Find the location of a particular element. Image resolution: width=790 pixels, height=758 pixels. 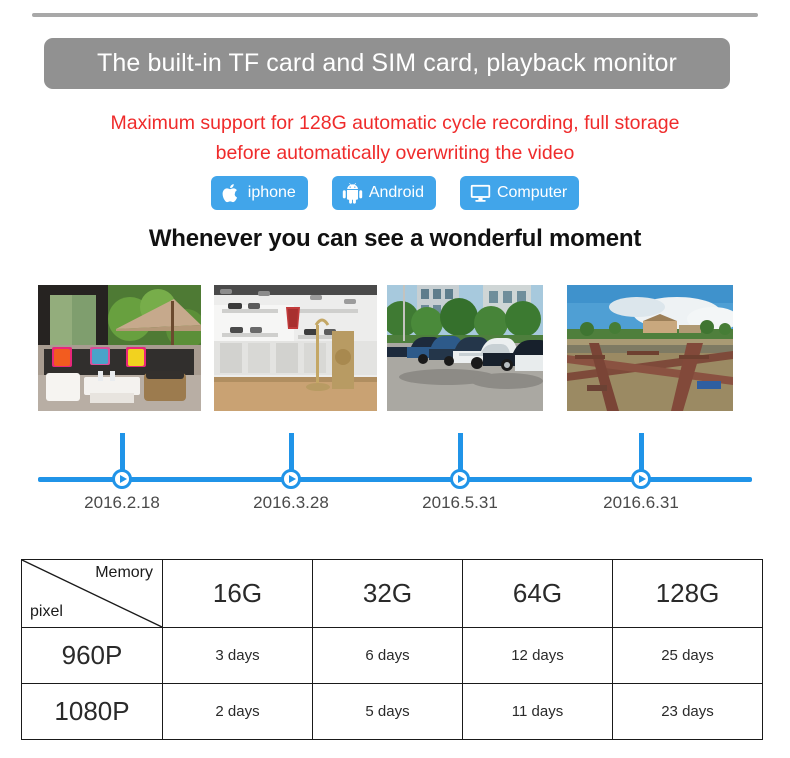

capacity-header-32g: 32G is located at coordinates (387, 593).